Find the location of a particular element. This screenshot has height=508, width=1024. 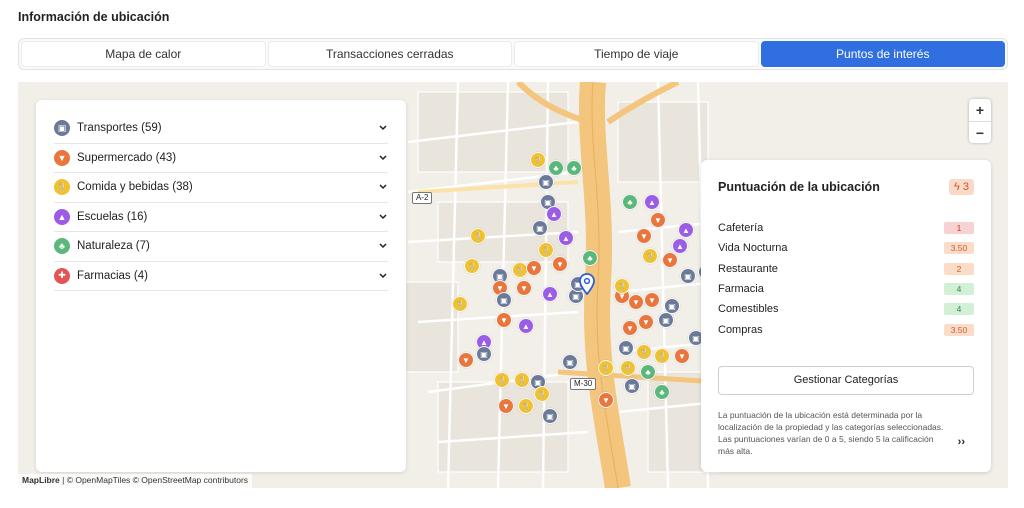

tab-closed-transactions: Transacciones cerradas is located at coordinates (389, 54).